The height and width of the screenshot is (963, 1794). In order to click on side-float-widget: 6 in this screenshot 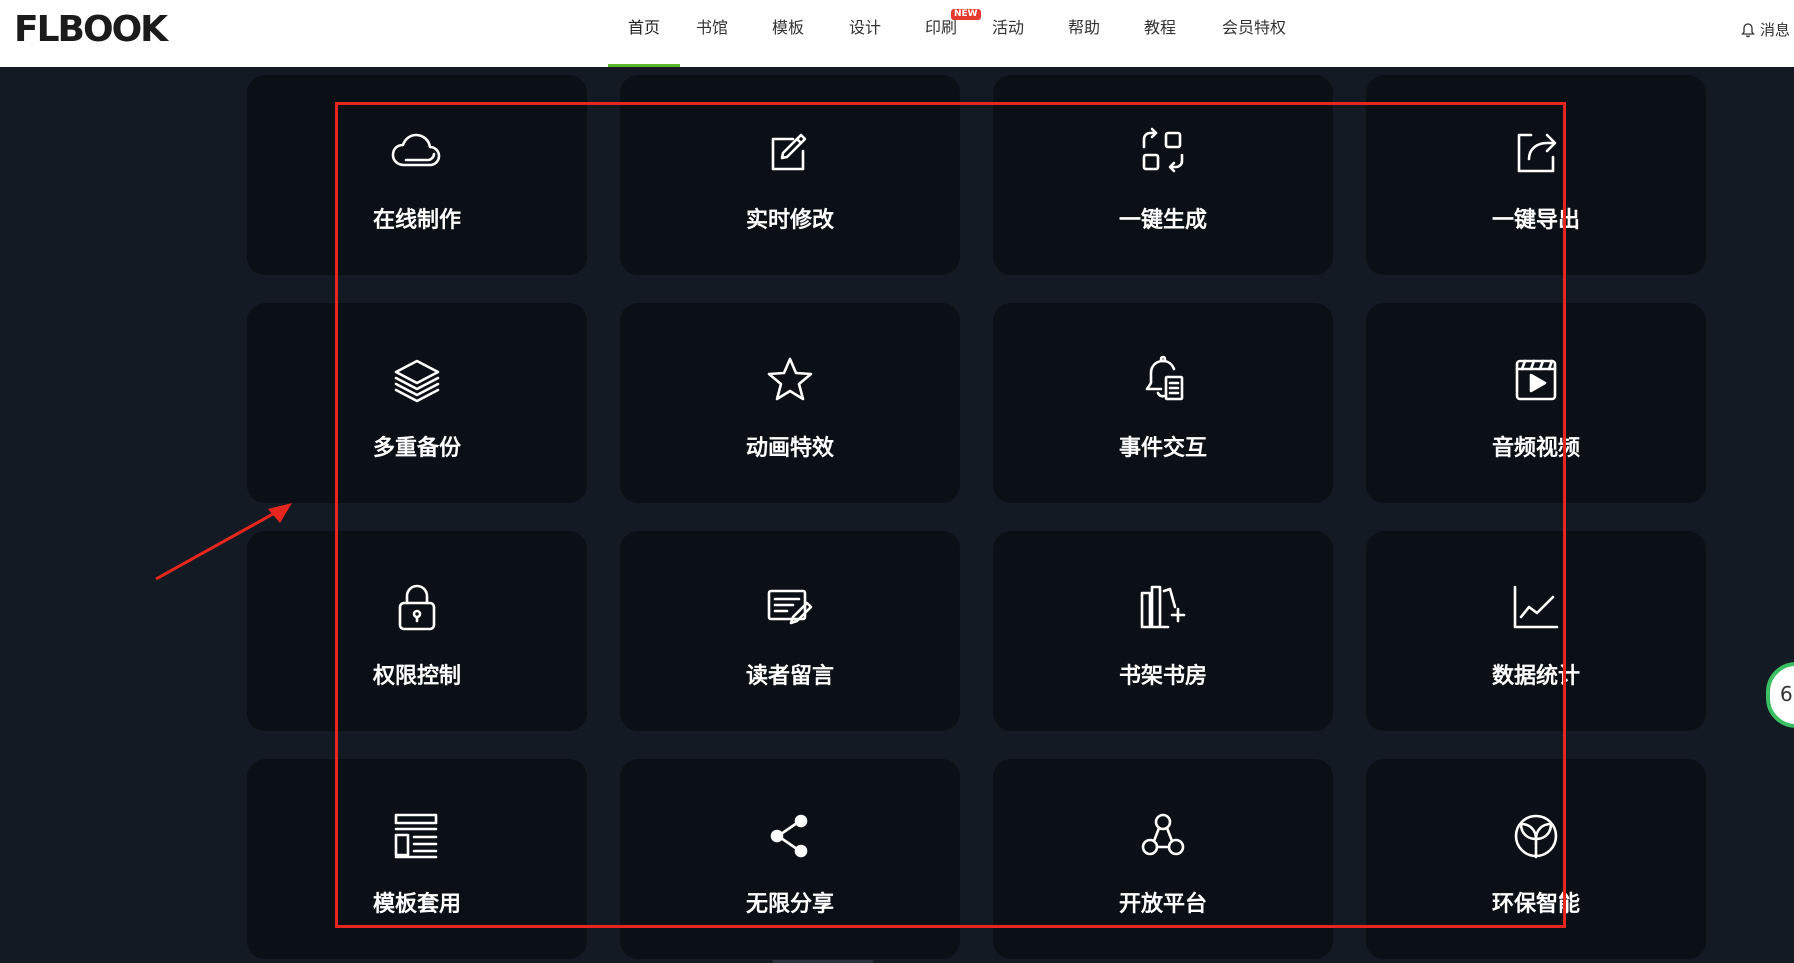, I will do `click(1780, 695)`.